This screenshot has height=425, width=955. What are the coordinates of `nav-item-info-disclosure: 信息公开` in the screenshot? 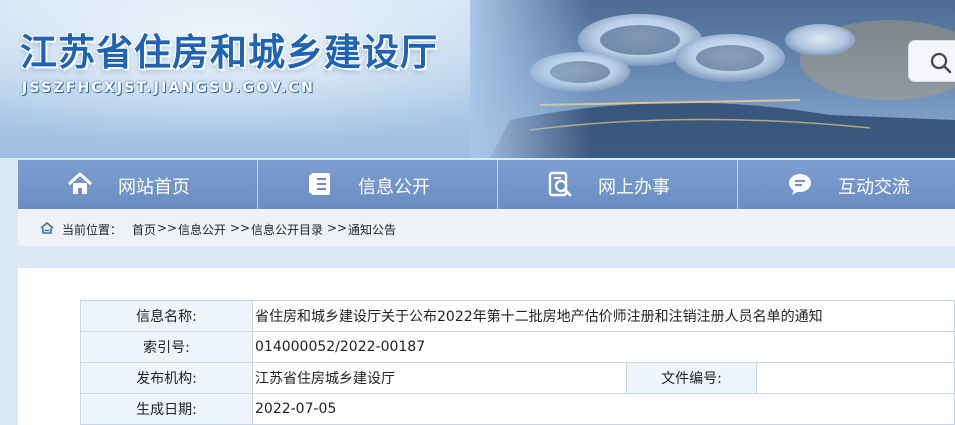 It's located at (378, 184).